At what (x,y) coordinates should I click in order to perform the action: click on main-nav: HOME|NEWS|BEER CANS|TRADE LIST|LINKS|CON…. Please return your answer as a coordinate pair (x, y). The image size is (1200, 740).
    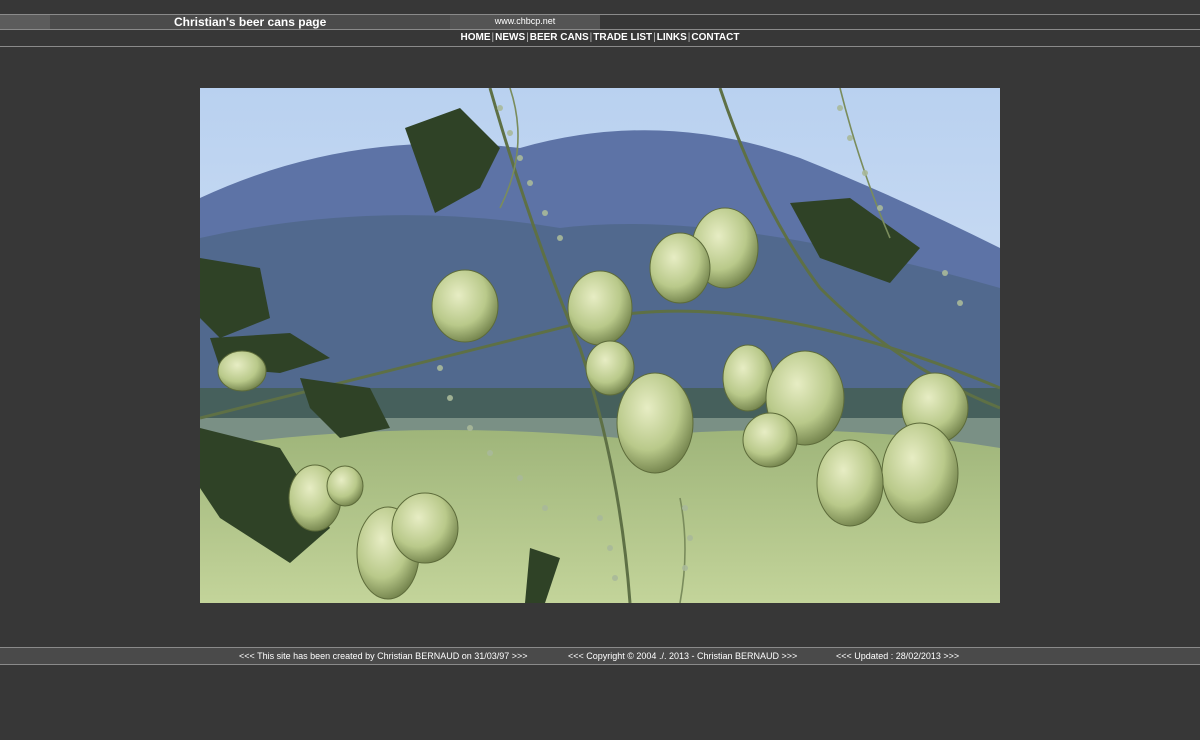
    Looking at the image, I should click on (600, 38).